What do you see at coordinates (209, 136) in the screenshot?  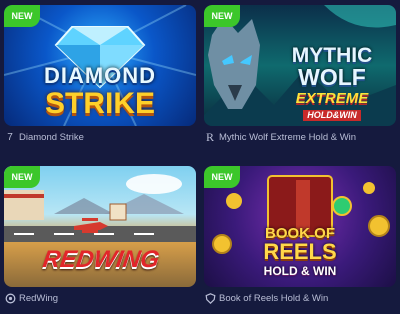 I see `r-letter-icon: R` at bounding box center [209, 136].